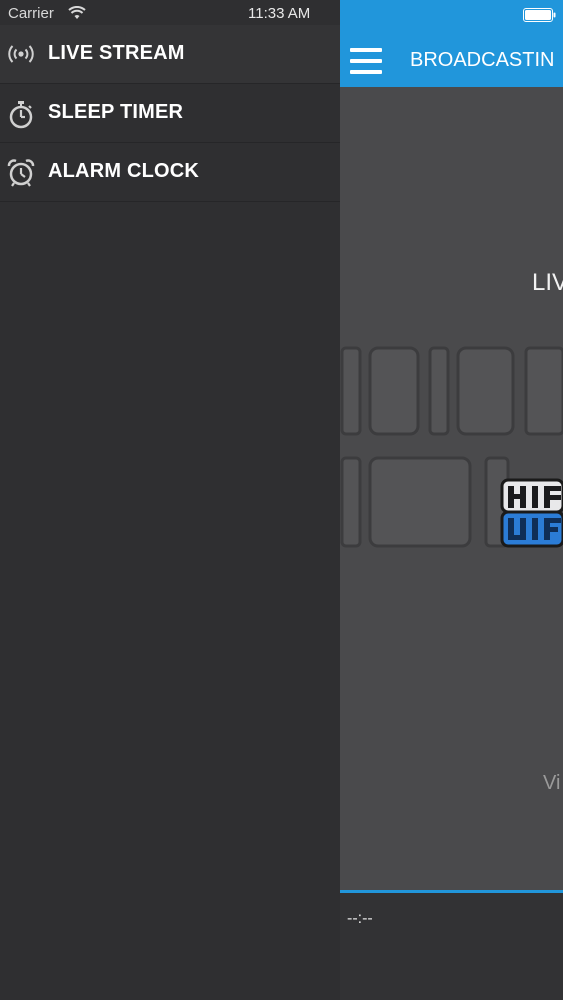 This screenshot has height=1000, width=563. What do you see at coordinates (547, 282) in the screenshot?
I see `live-label: LIV` at bounding box center [547, 282].